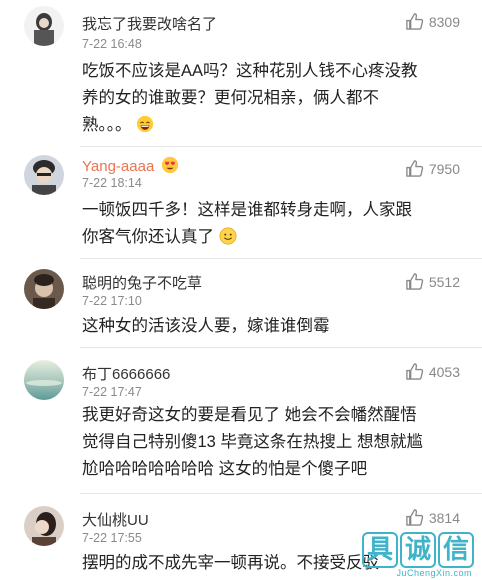 The height and width of the screenshot is (580, 482). I want to click on like-button: 8309, so click(432, 21).